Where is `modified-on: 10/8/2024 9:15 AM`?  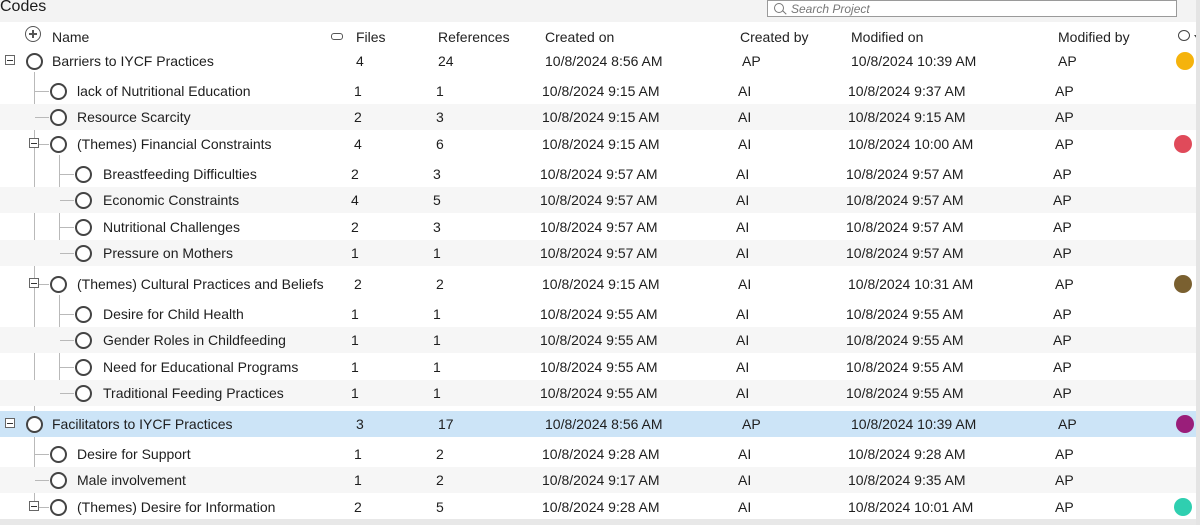 modified-on: 10/8/2024 9:15 AM is located at coordinates (907, 117).